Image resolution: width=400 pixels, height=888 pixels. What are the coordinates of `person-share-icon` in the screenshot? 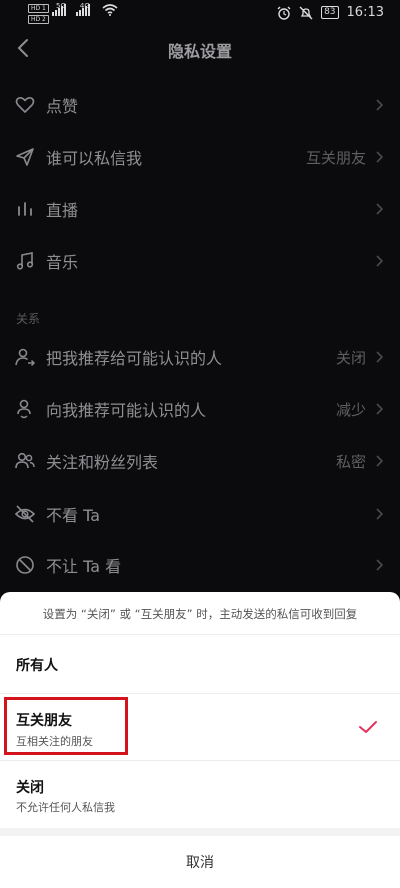 It's located at (25, 357).